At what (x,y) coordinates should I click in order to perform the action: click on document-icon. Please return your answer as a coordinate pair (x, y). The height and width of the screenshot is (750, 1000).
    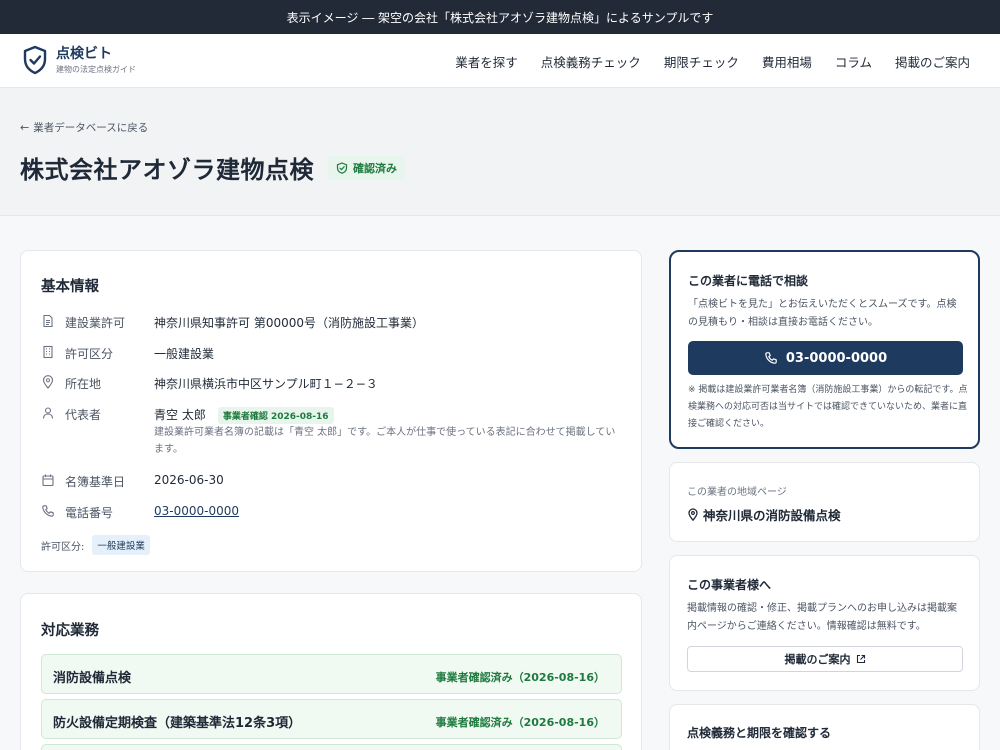
    Looking at the image, I should click on (48, 321).